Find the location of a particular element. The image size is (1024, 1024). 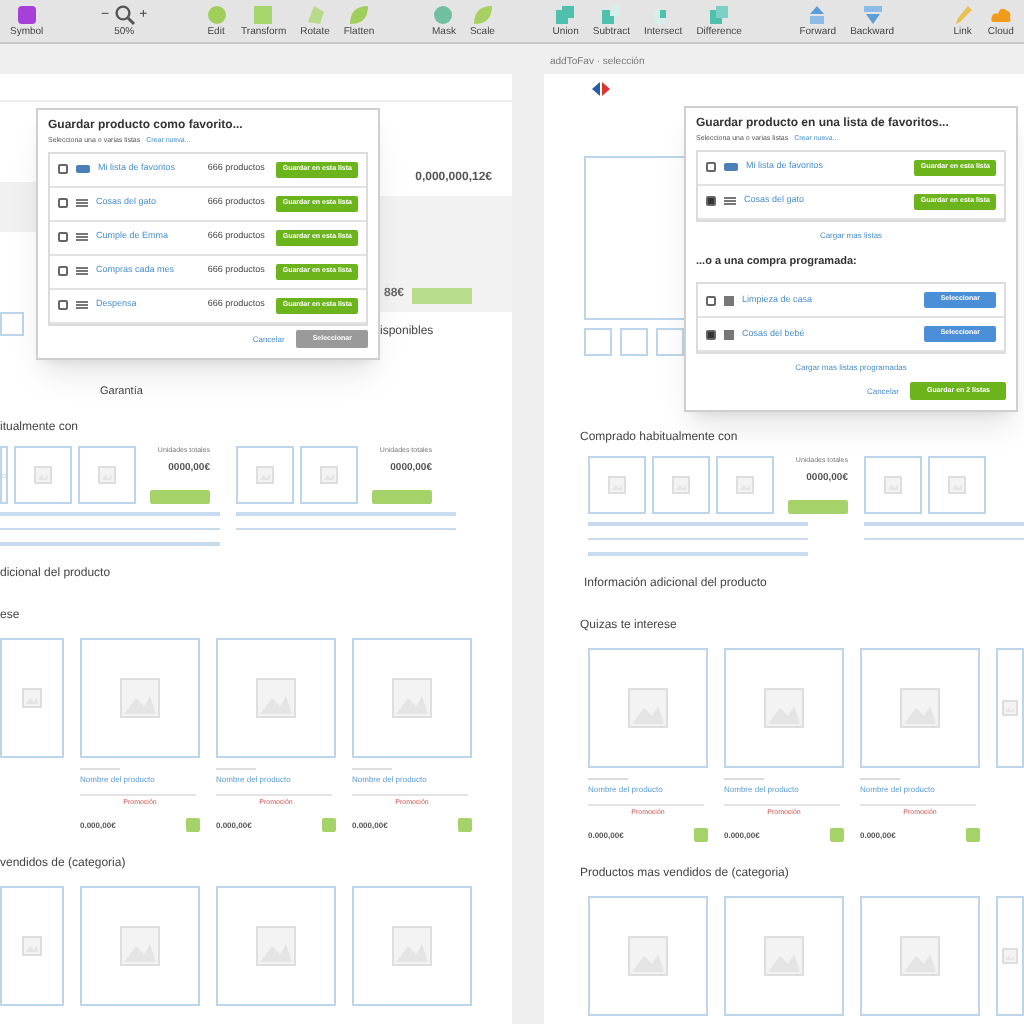

logo-icon is located at coordinates (601, 88).